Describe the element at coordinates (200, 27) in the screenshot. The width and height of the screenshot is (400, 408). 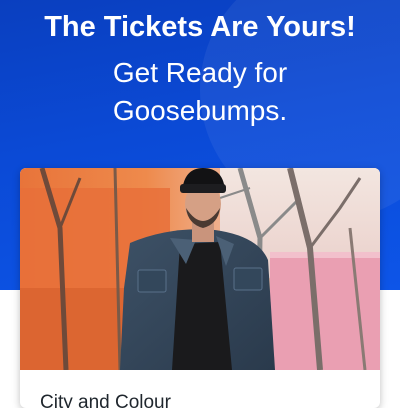
I see `confirmation-headline: The Tickets Are Yours!` at that location.